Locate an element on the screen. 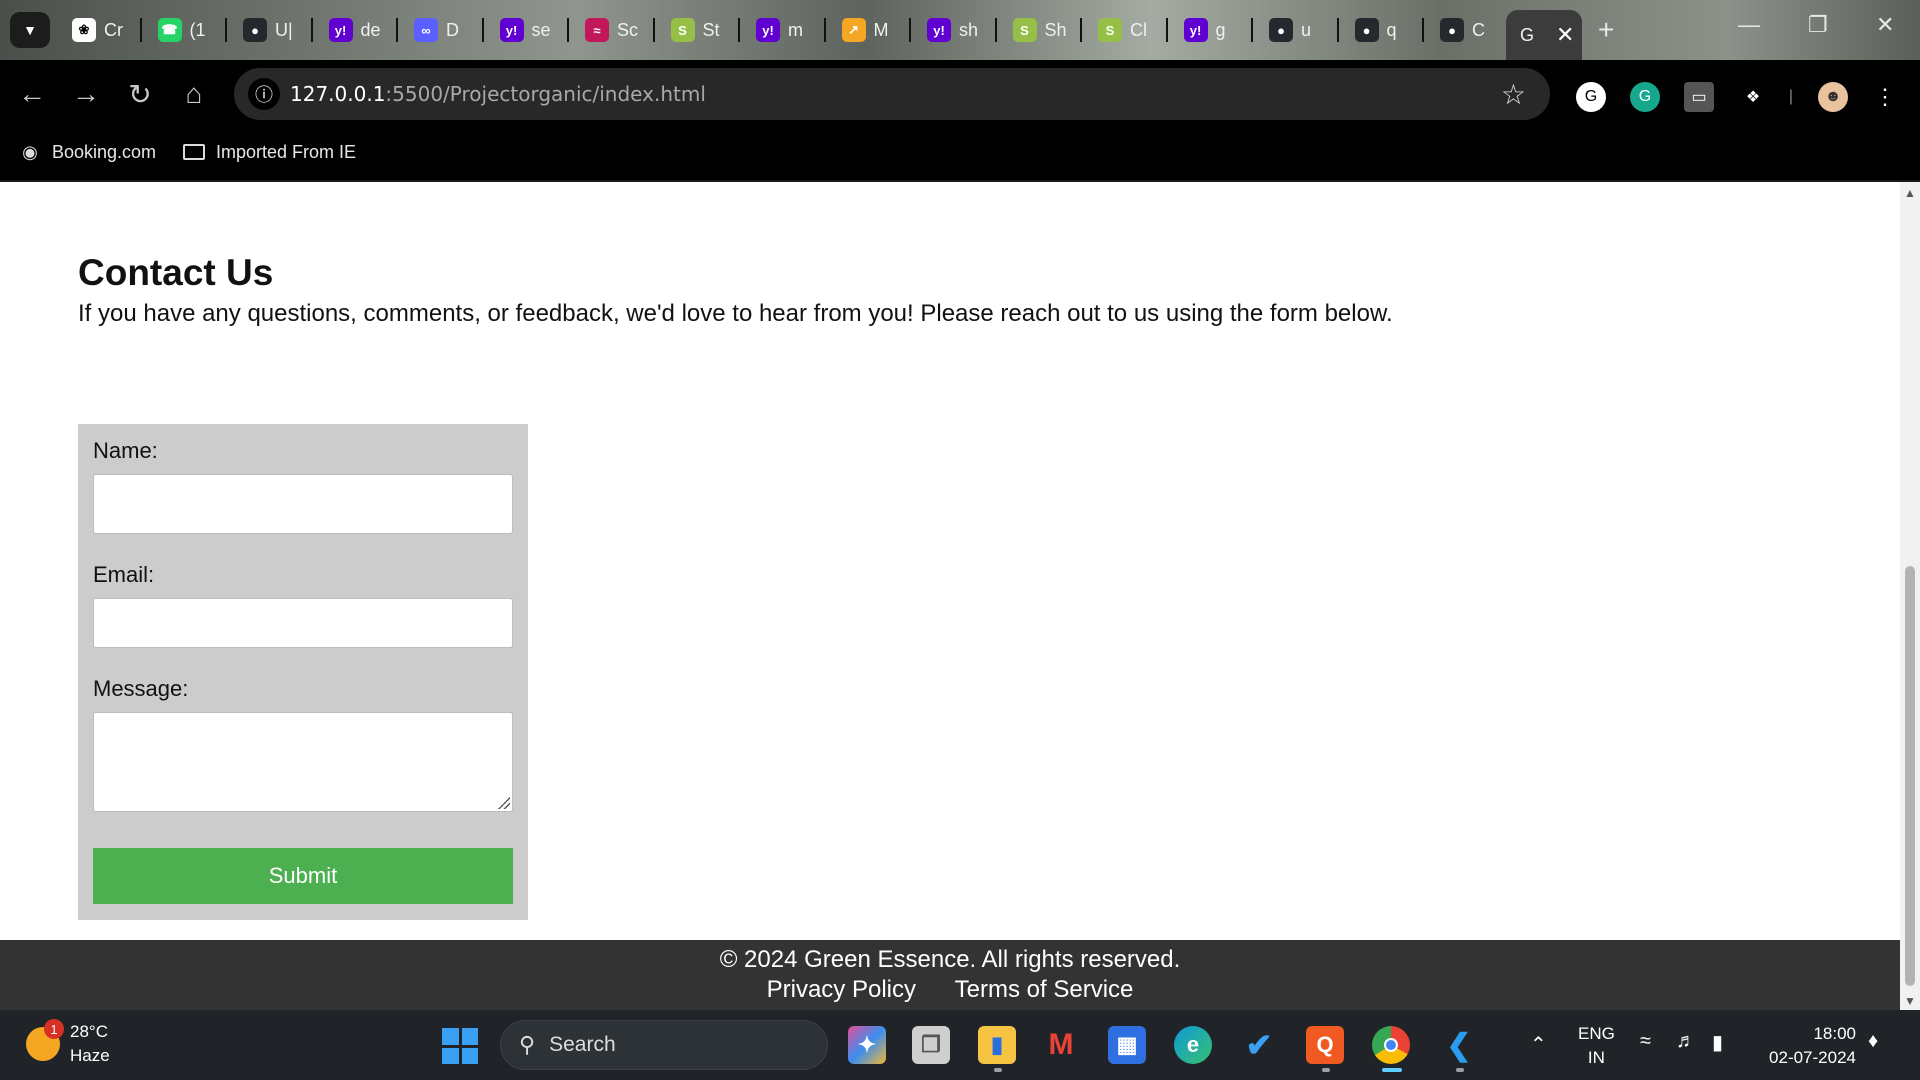  scroll-up-icon: ▲ is located at coordinates (1910, 193).